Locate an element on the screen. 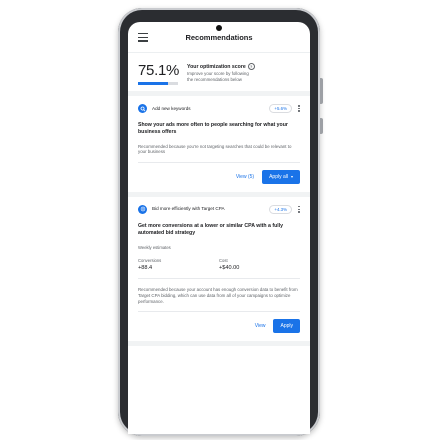 This screenshot has width=440, height=440. score-block: 75.1% is located at coordinates (158, 74).